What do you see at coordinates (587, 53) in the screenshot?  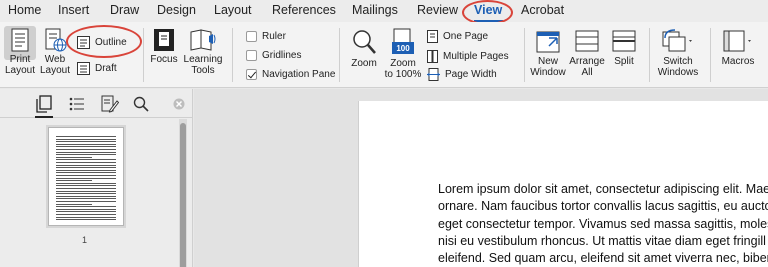 I see `arrange-all-button: Arrange All` at bounding box center [587, 53].